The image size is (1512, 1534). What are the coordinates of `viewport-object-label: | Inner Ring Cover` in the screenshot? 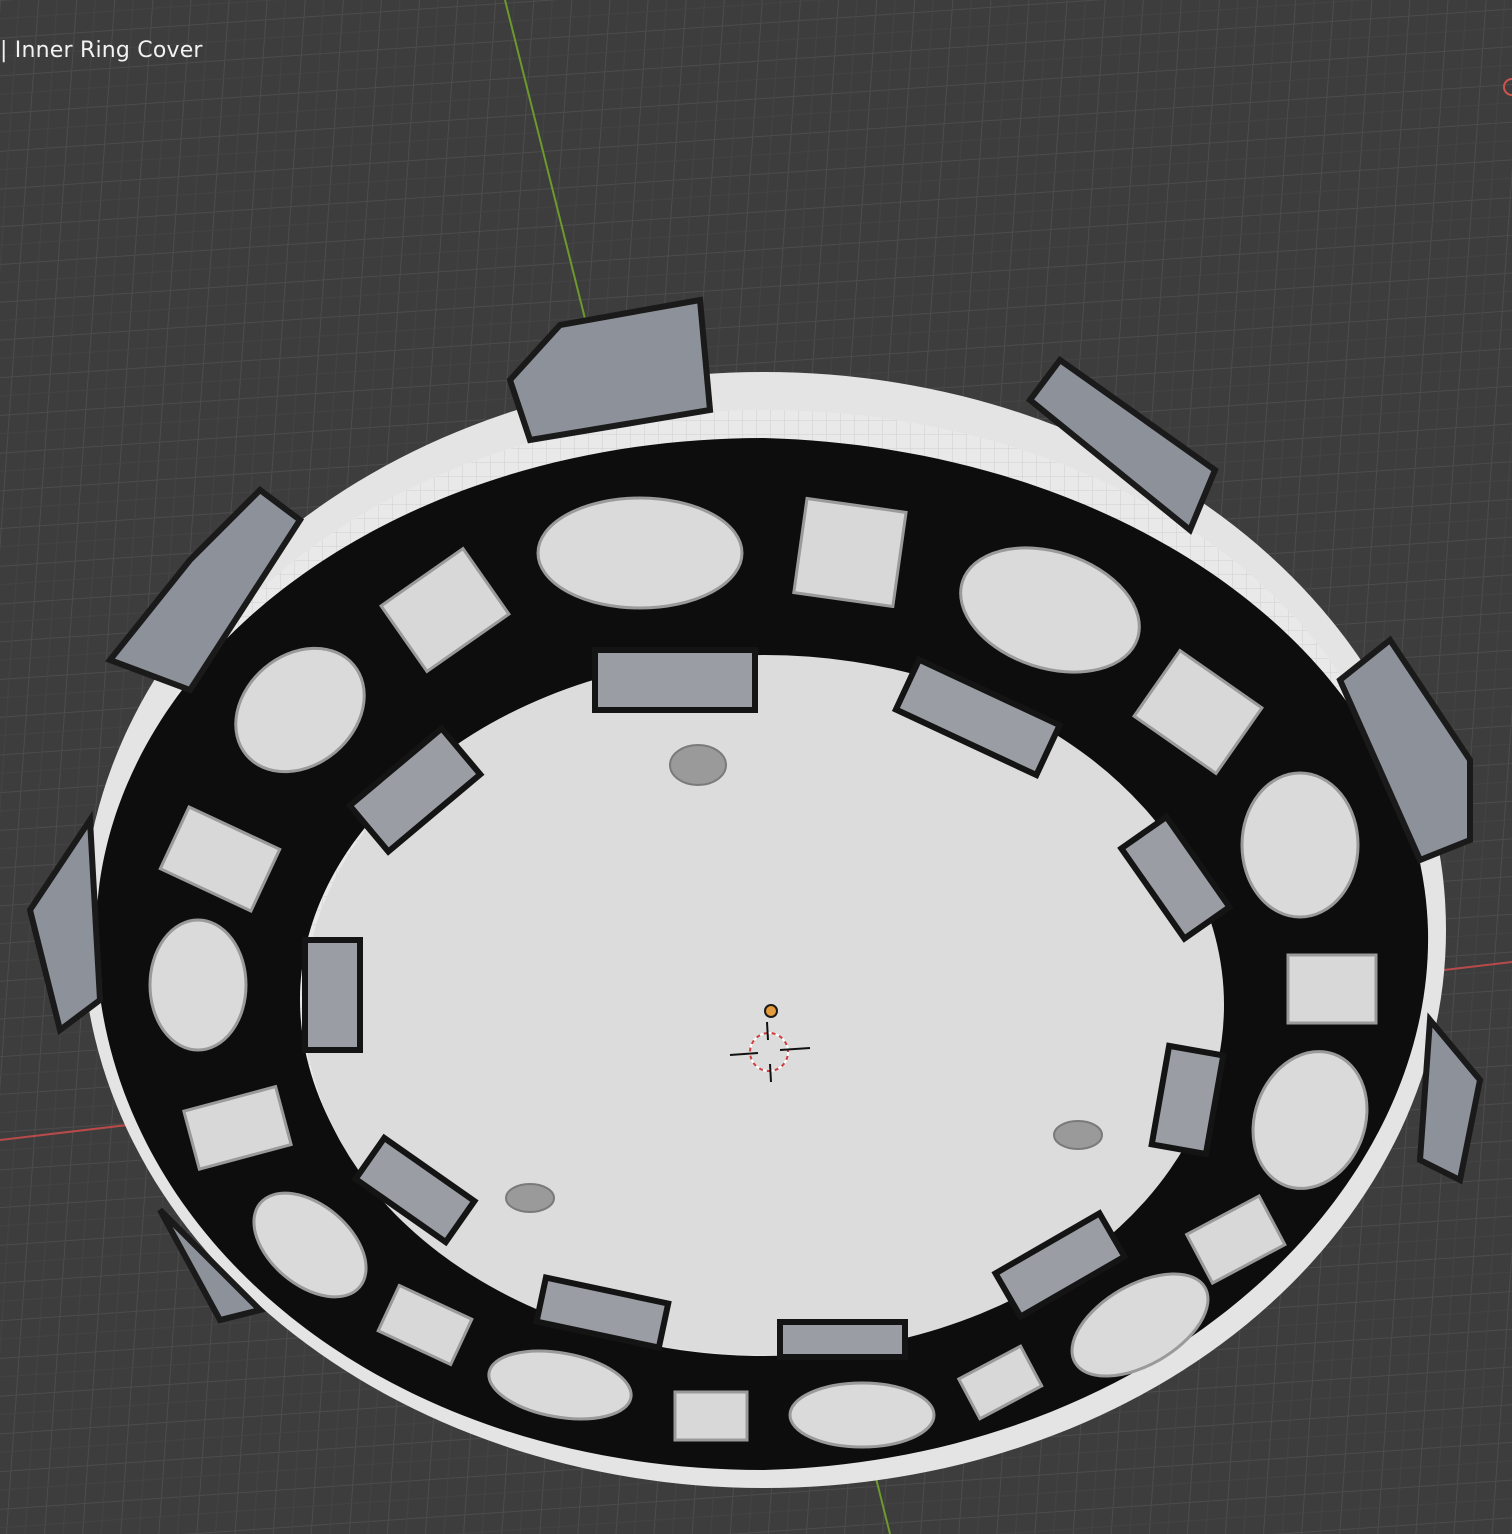 It's located at (101, 50).